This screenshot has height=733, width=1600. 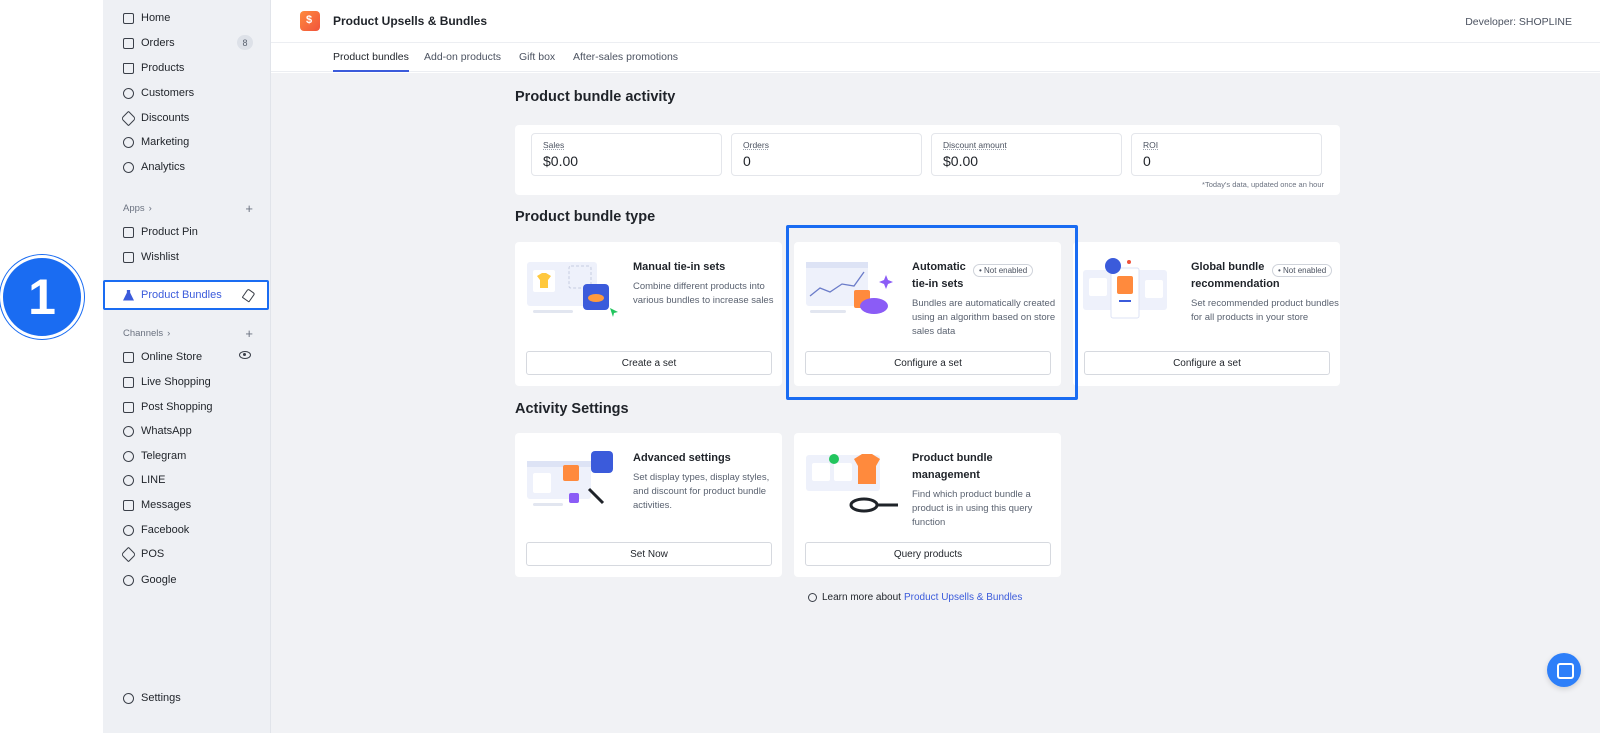 What do you see at coordinates (1226, 154) in the screenshot?
I see `stat-roi: ROI 0` at bounding box center [1226, 154].